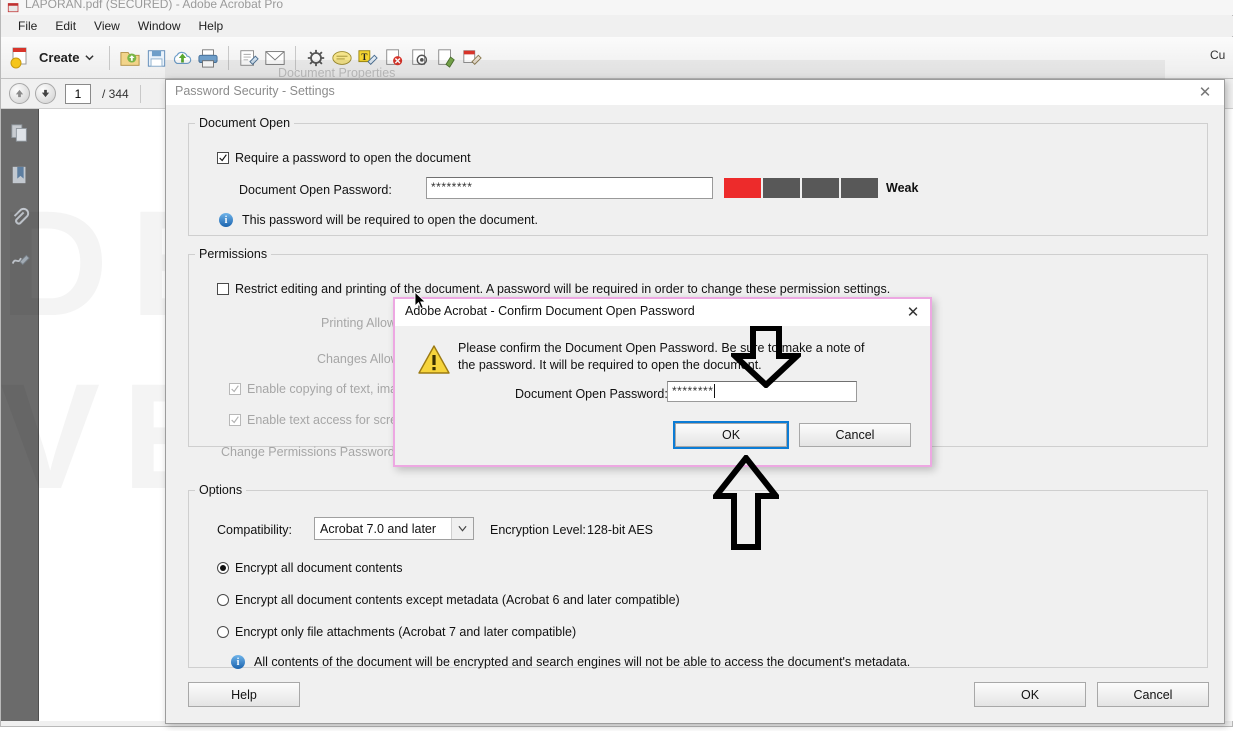  I want to click on encryption-level-label: Encryption Level:, so click(538, 530).